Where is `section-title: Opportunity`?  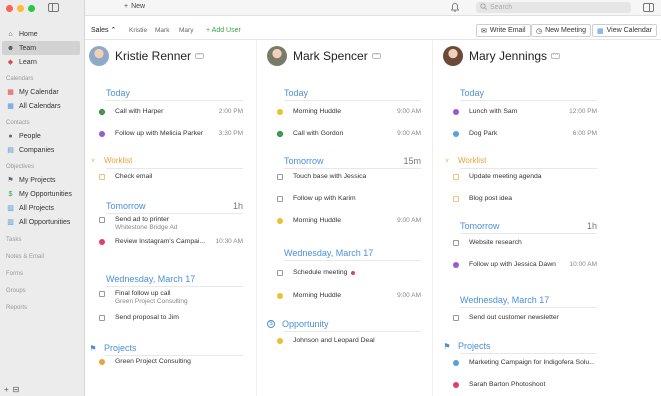
section-title: Opportunity is located at coordinates (305, 324).